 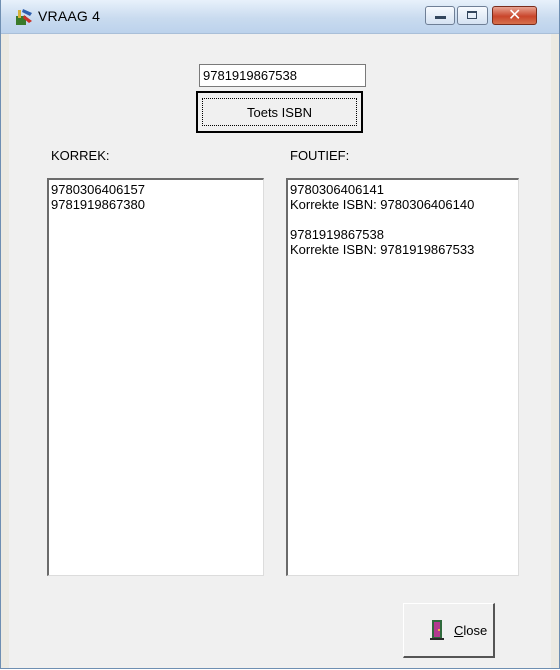 I want to click on list-item: Korrekte ISBN: 9781919867533, so click(x=403, y=249).